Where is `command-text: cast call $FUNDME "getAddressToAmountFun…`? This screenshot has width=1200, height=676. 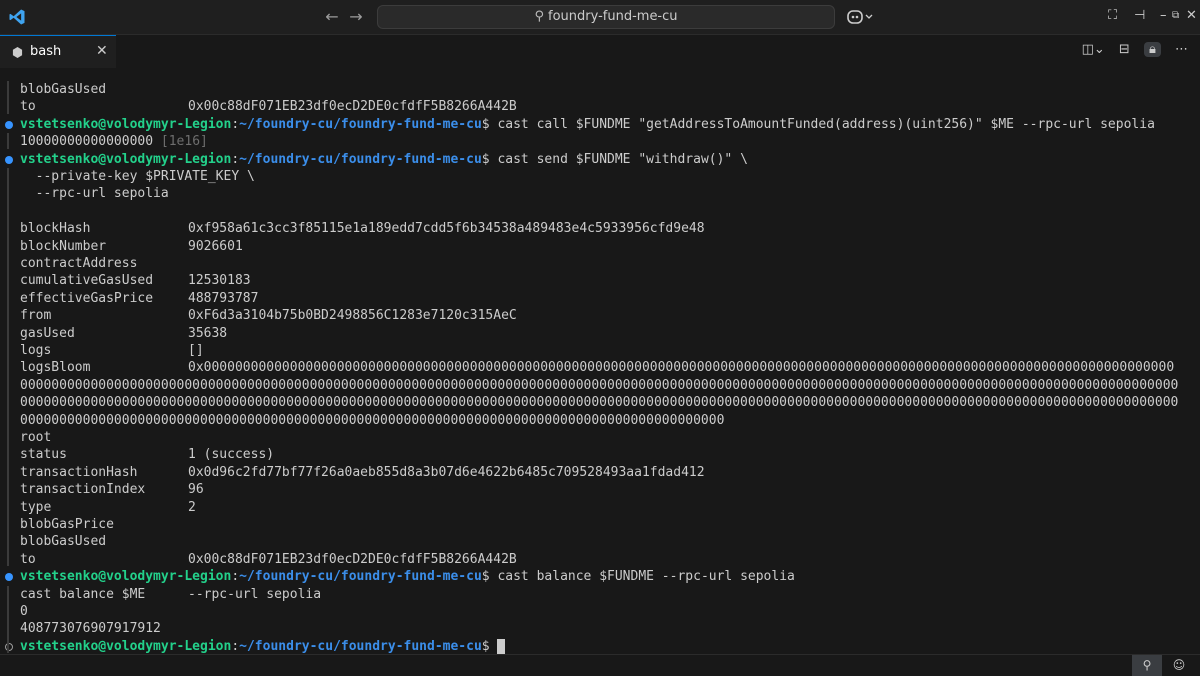
command-text: cast call $FUNDME "getAddressToAmountFun… is located at coordinates (822, 124).